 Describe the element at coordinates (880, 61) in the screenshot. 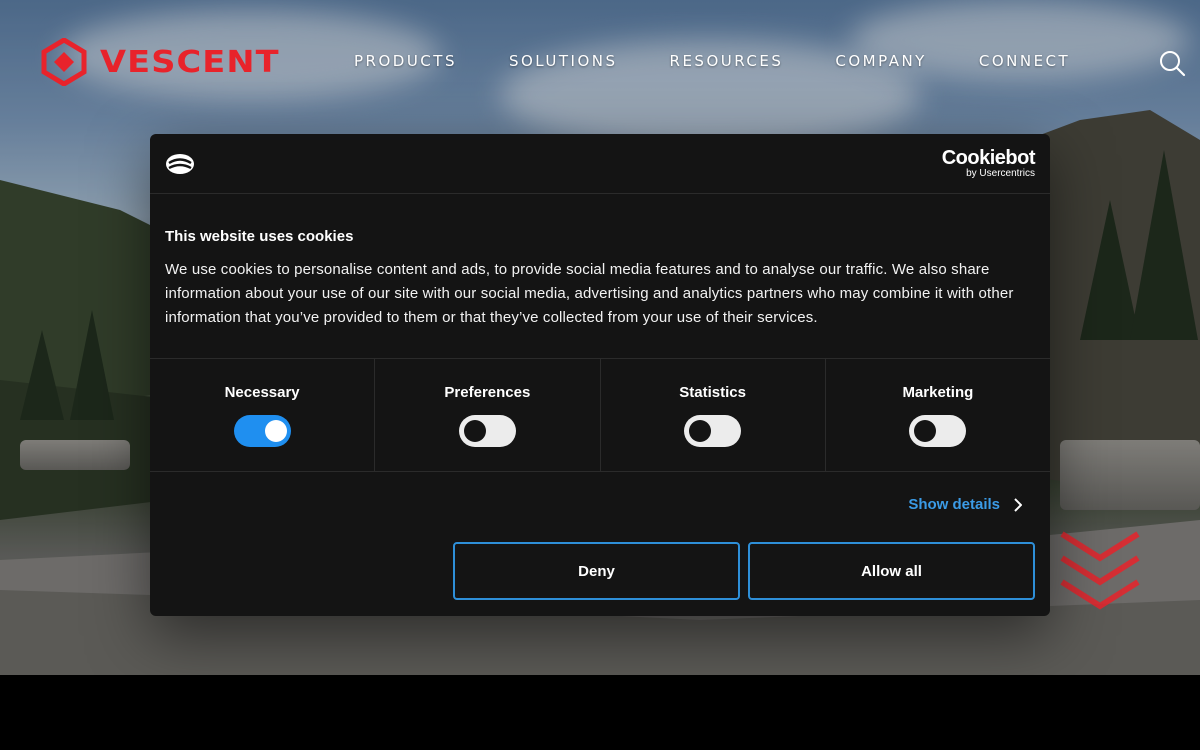

I see `nav-company: COMPANY` at that location.